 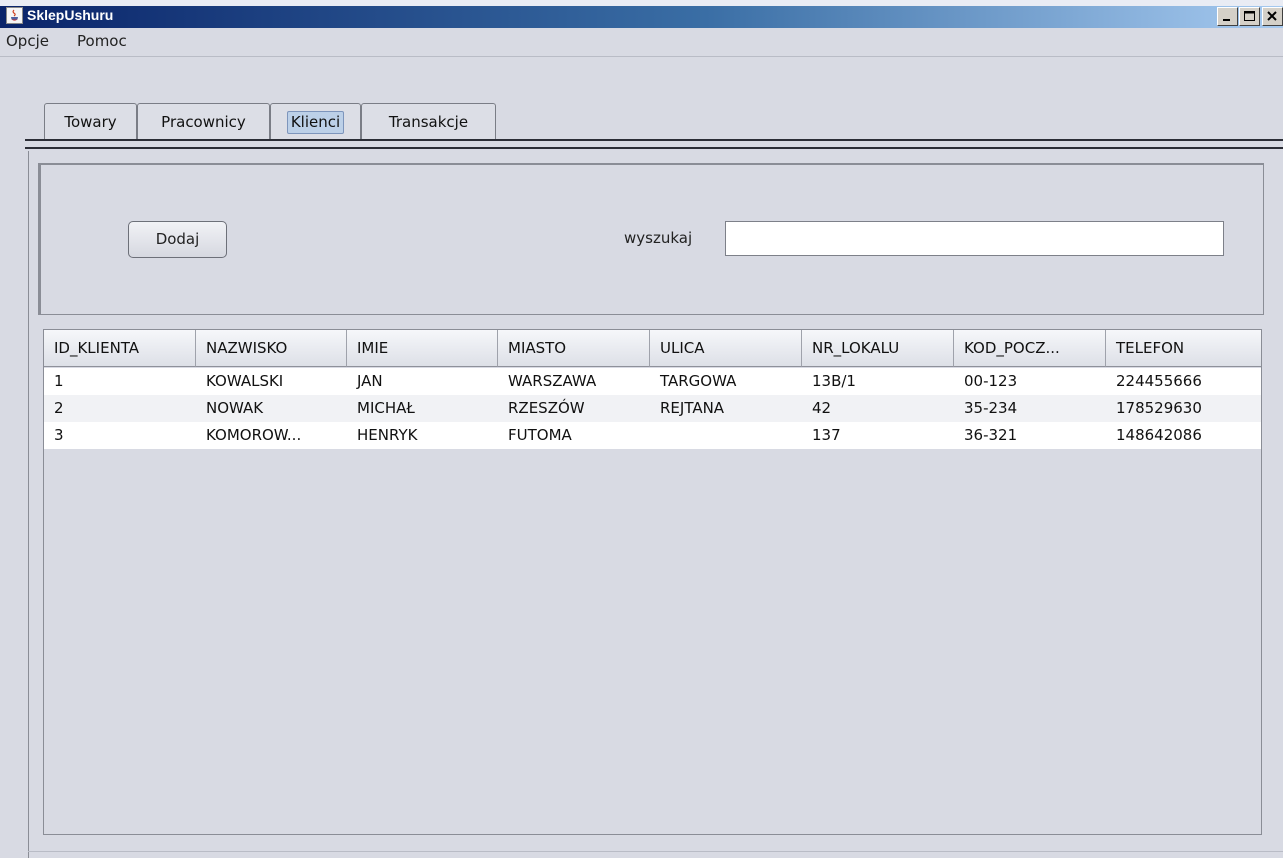 I want to click on minimize-button, so click(x=1227, y=16).